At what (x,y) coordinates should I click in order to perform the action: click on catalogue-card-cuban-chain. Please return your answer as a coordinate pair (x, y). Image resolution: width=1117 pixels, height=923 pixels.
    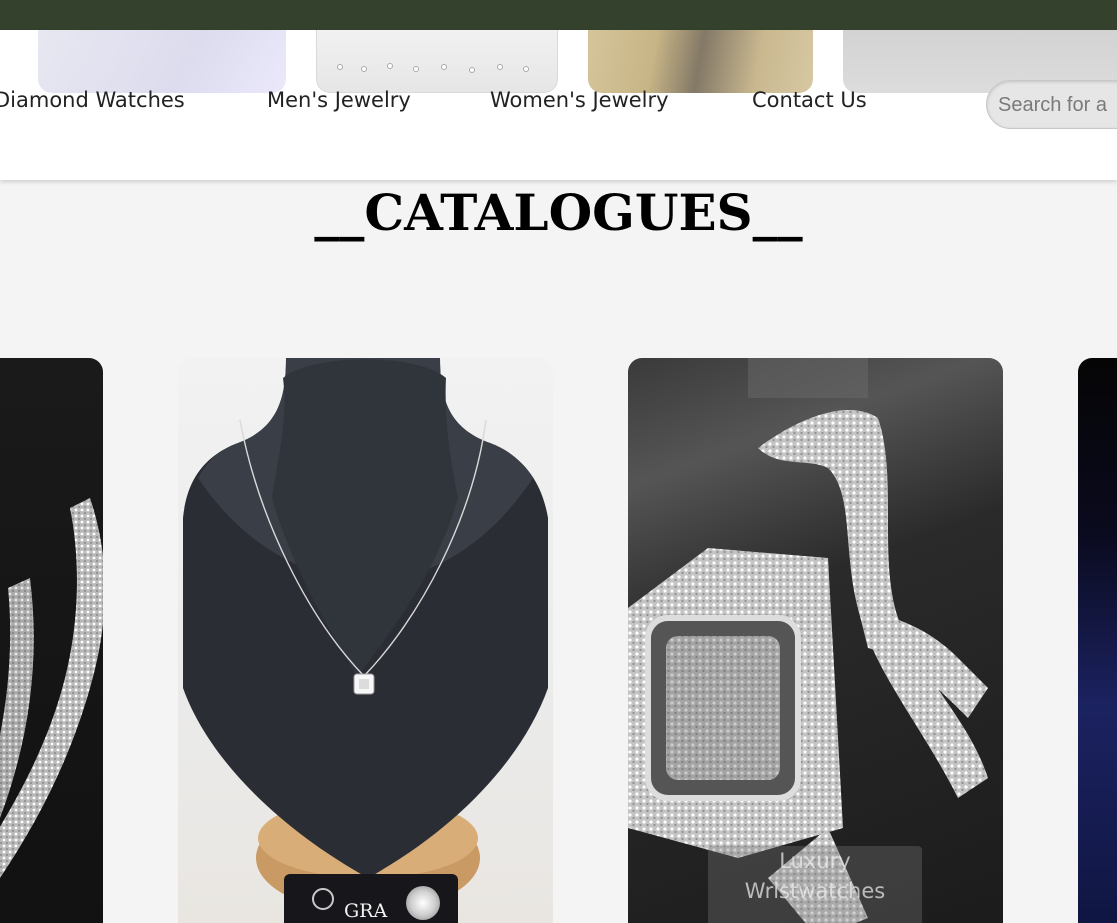
    Looking at the image, I should click on (51, 640).